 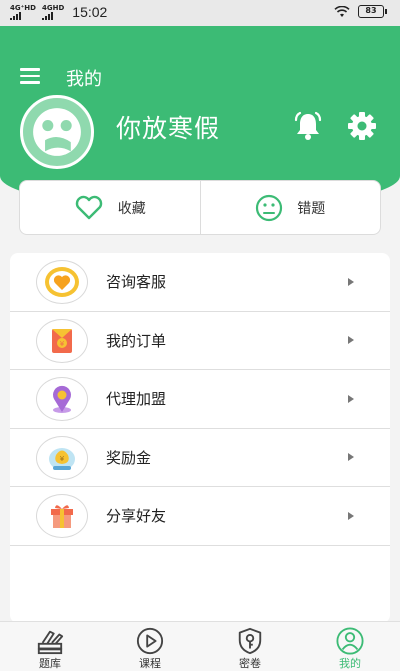 What do you see at coordinates (136, 282) in the screenshot?
I see `menu-item-label: 咨询客服` at bounding box center [136, 282].